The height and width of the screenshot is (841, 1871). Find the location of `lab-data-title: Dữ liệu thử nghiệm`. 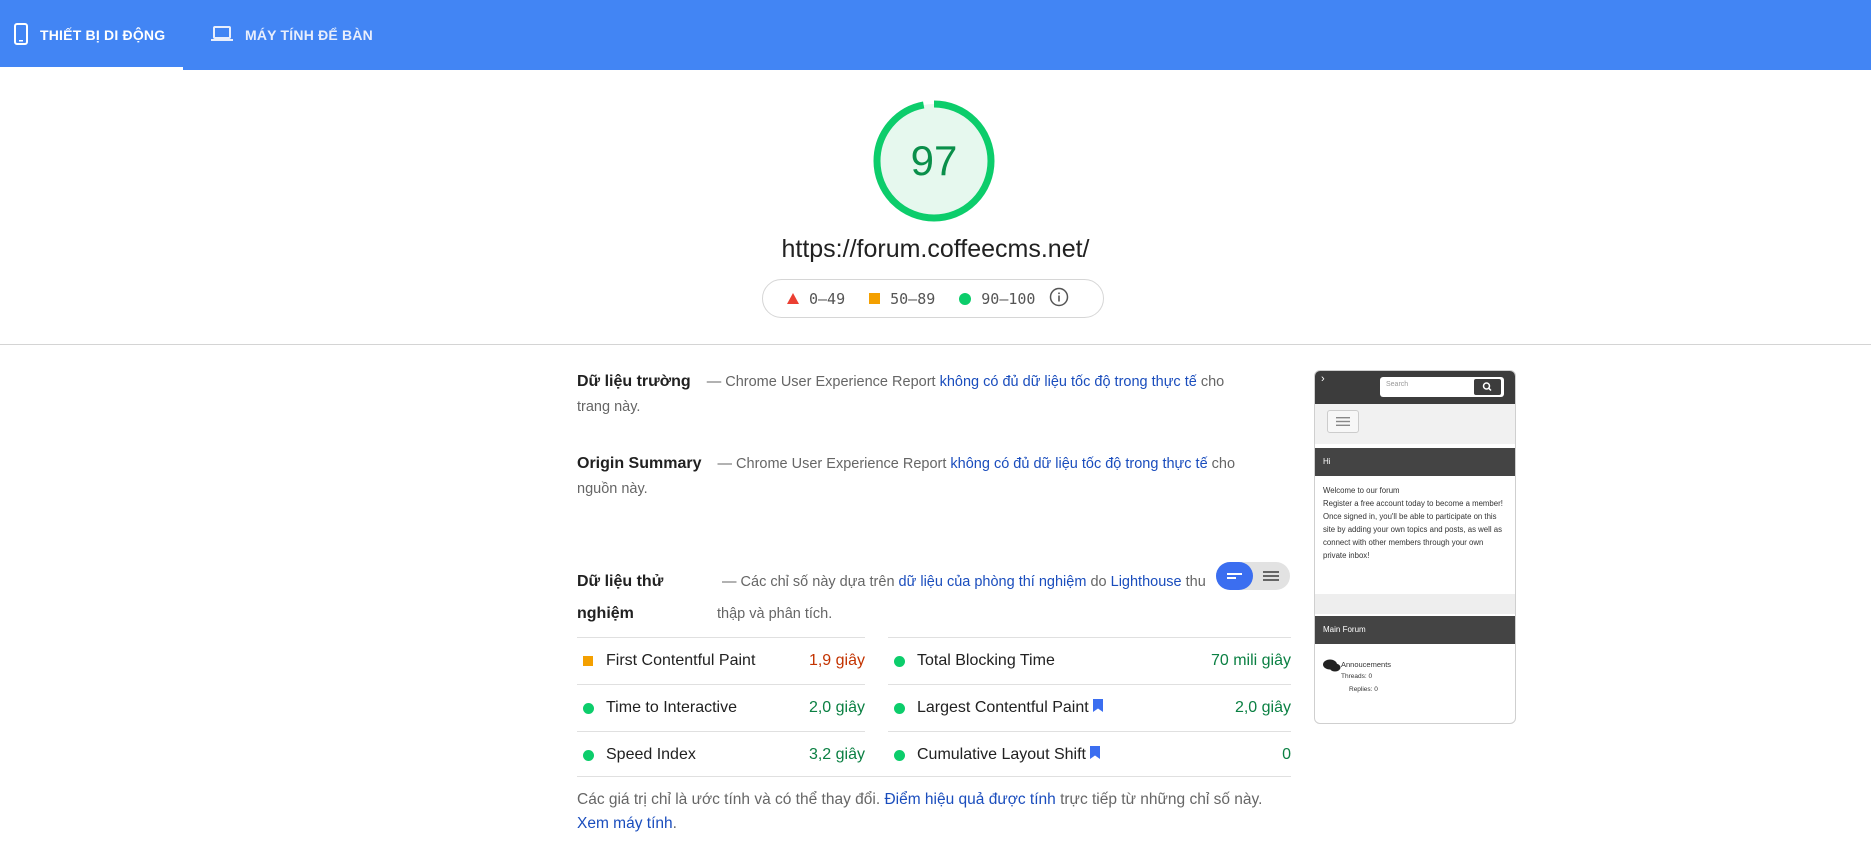

lab-data-title: Dữ liệu thử nghiệm is located at coordinates (620, 597).